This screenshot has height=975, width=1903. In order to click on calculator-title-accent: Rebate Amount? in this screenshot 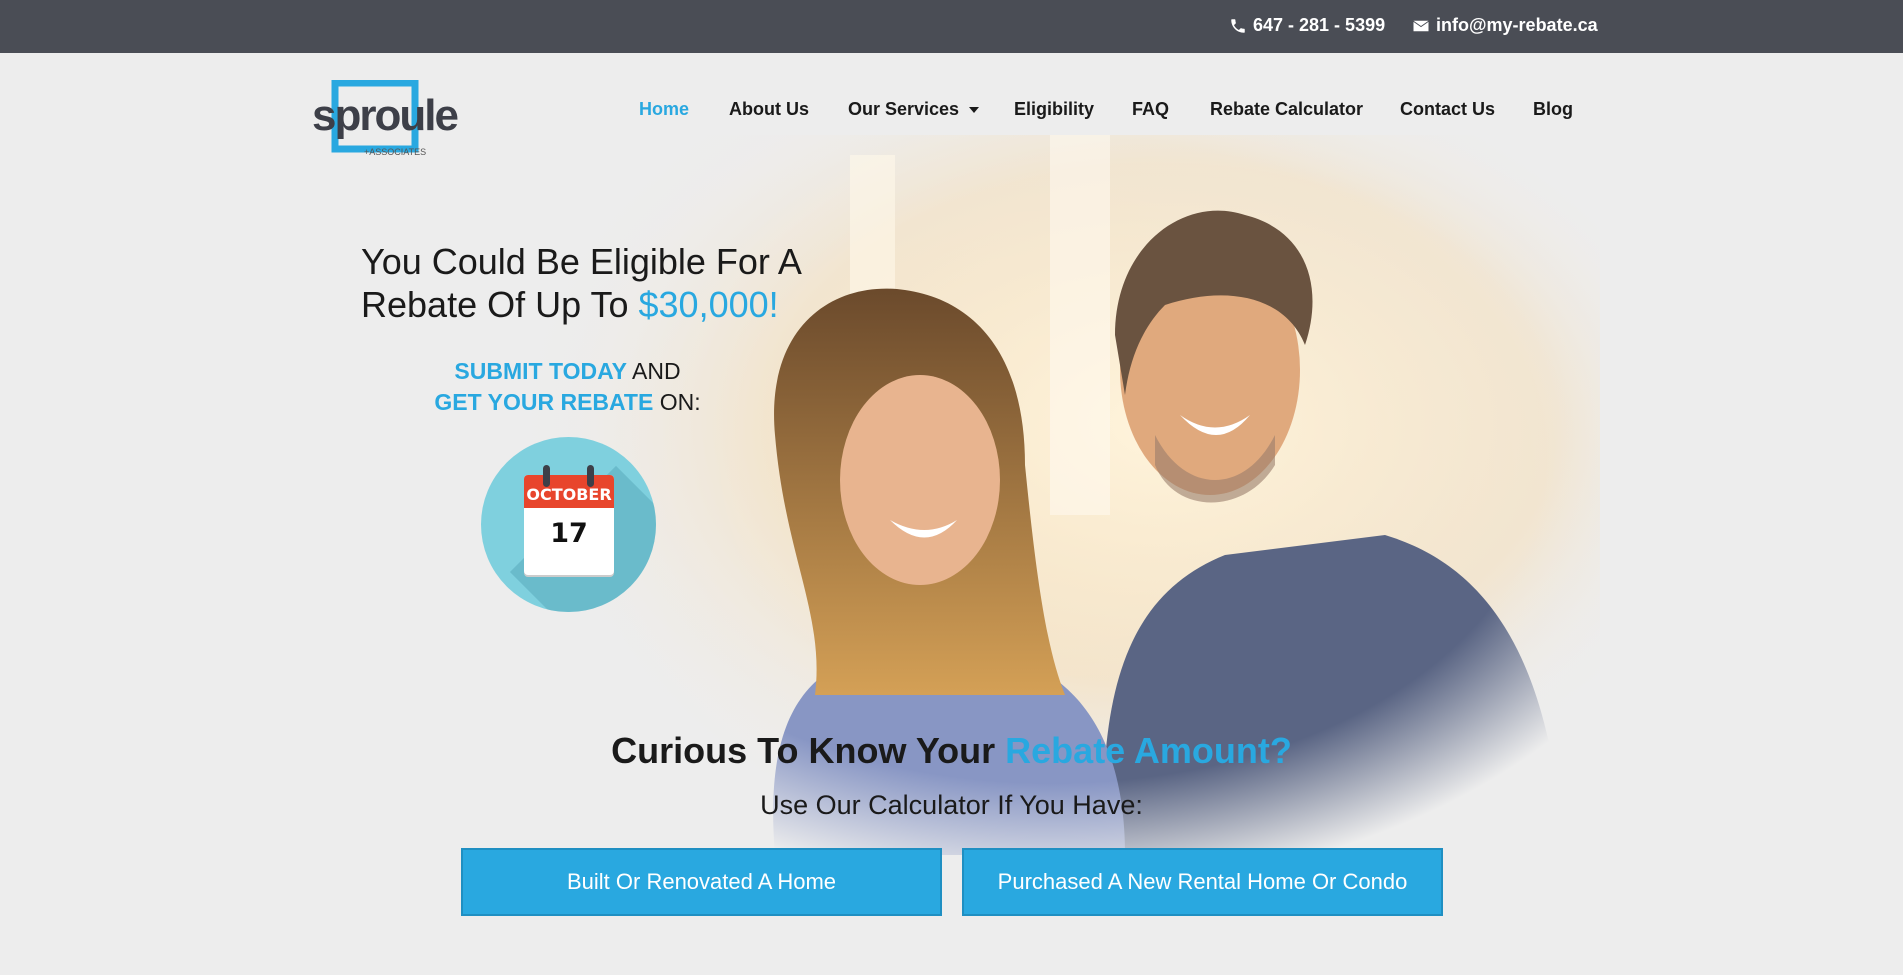, I will do `click(1148, 750)`.